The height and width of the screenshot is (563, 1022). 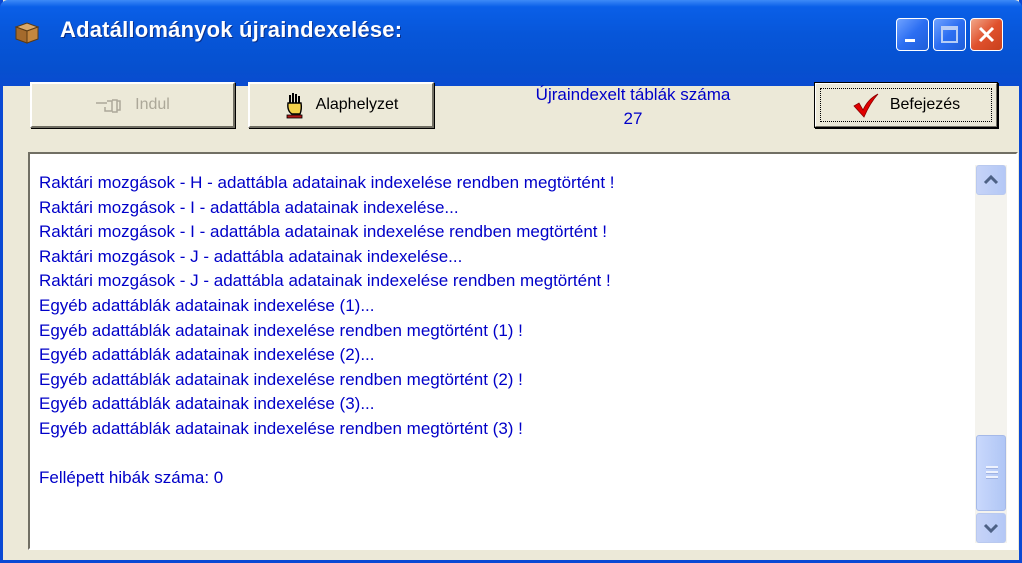 What do you see at coordinates (108, 106) in the screenshot?
I see `pointing-hand-icon` at bounding box center [108, 106].